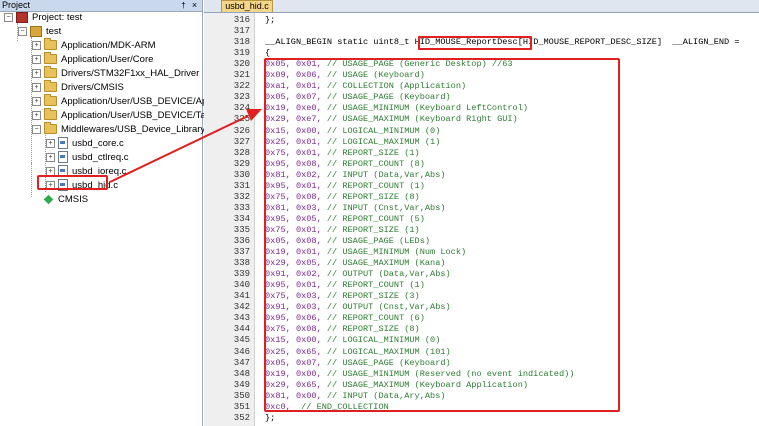  What do you see at coordinates (194, 5) in the screenshot?
I see `close-icon: ×` at bounding box center [194, 5].